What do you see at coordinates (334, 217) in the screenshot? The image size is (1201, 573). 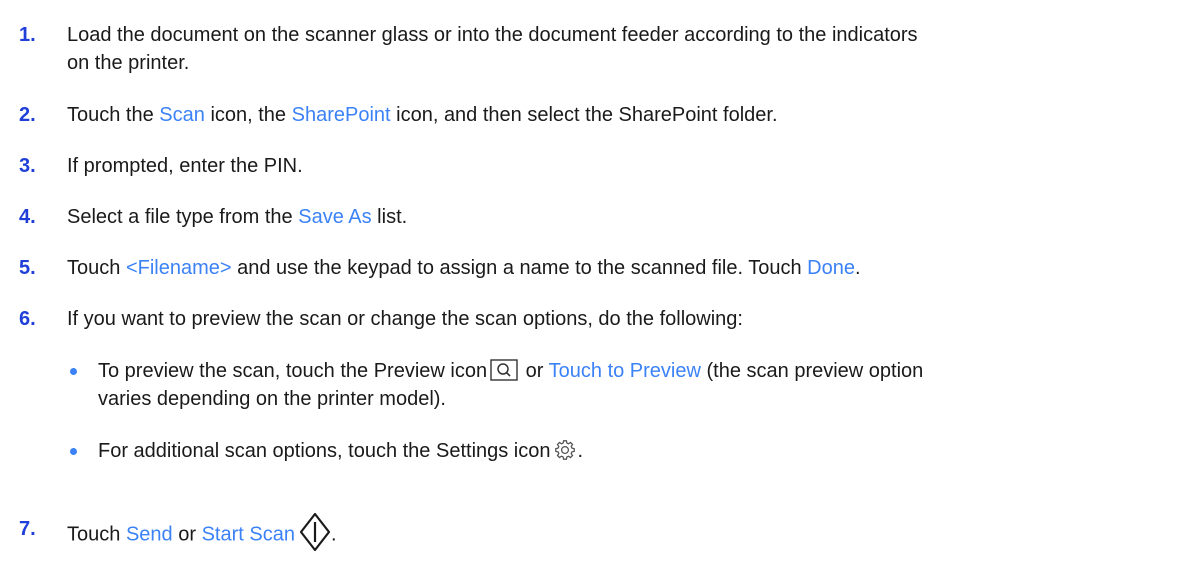 I see `save-as-link: Save As` at bounding box center [334, 217].